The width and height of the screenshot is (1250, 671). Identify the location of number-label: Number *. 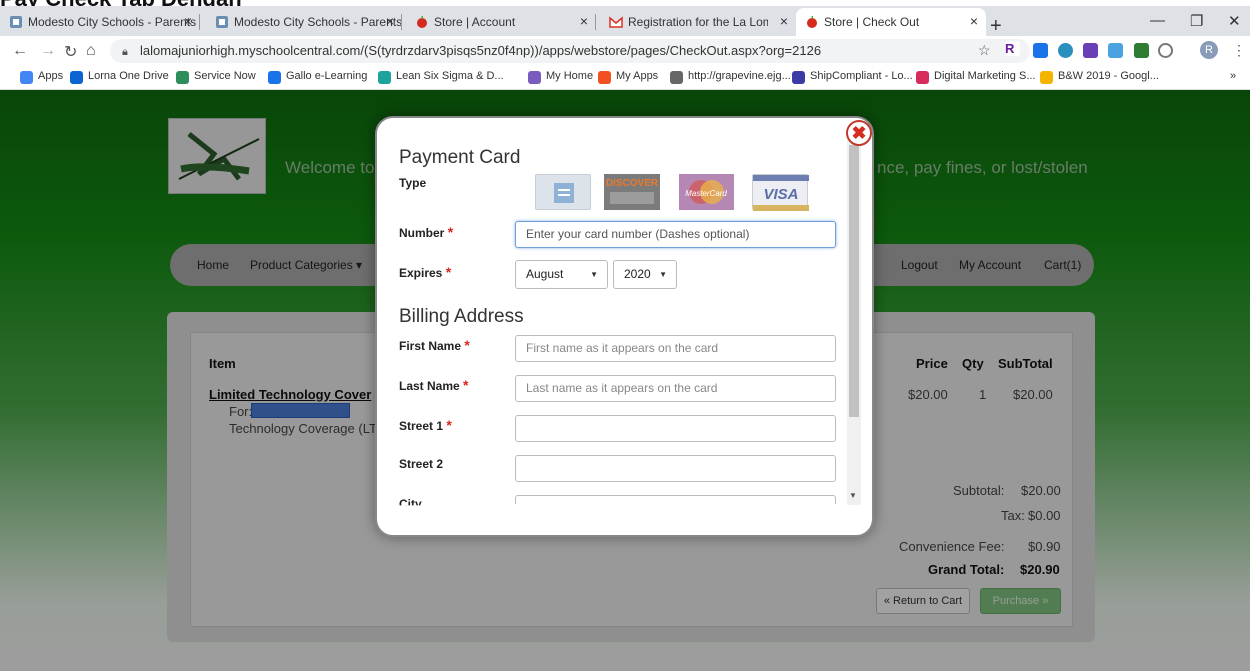
(426, 232).